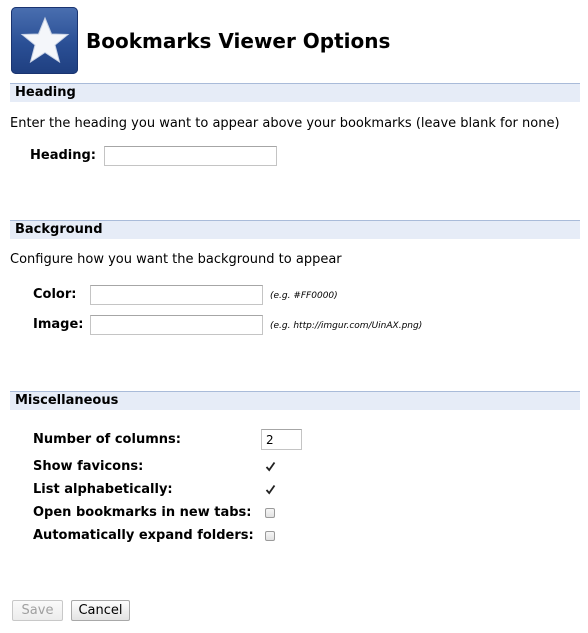  I want to click on columns-input, so click(281, 439).